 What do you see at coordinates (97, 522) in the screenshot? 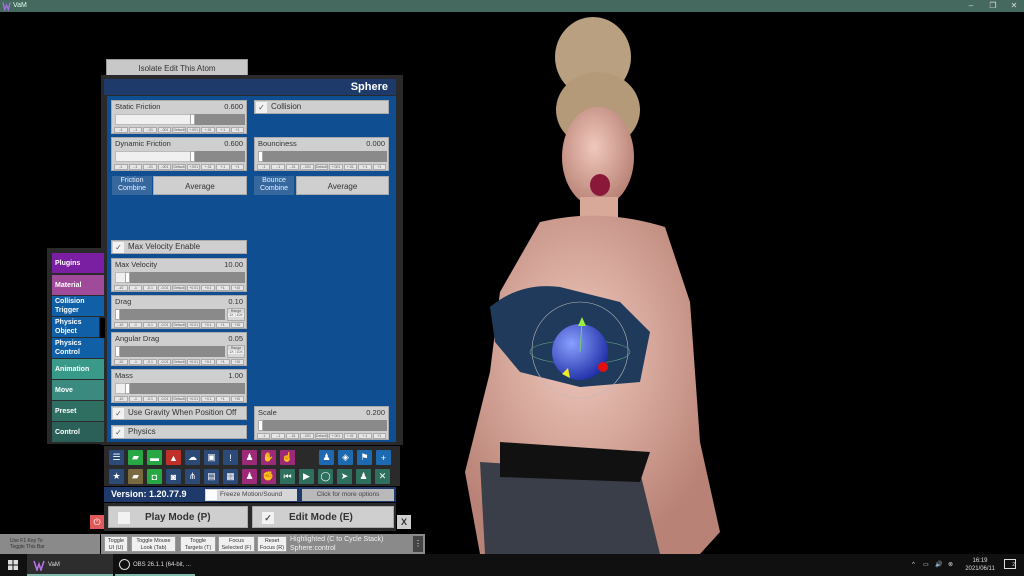
I see `power-icon: ⏻` at bounding box center [97, 522].